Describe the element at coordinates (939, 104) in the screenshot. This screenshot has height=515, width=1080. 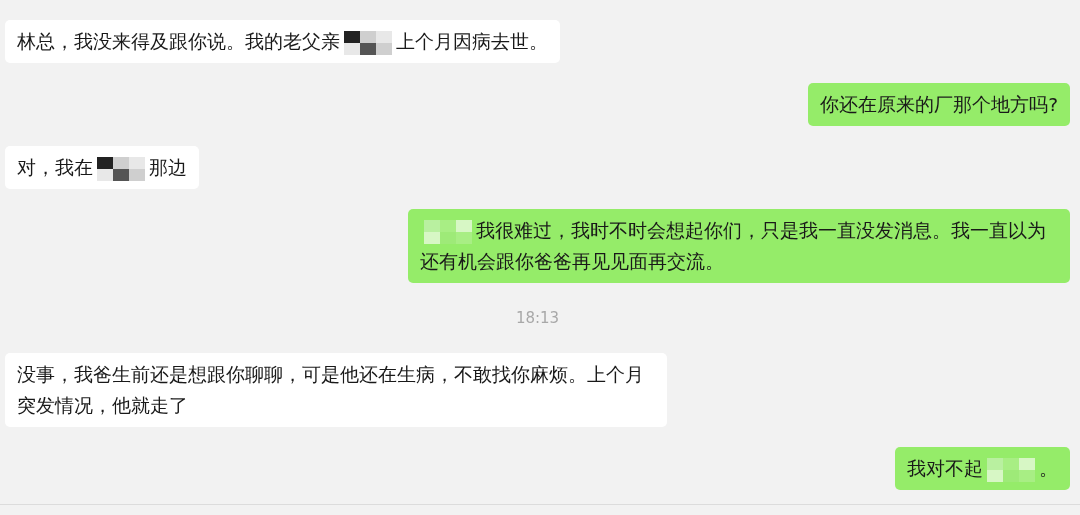
I see `sent-message-bubble: 你还在原来的厂那个地方吗?` at that location.